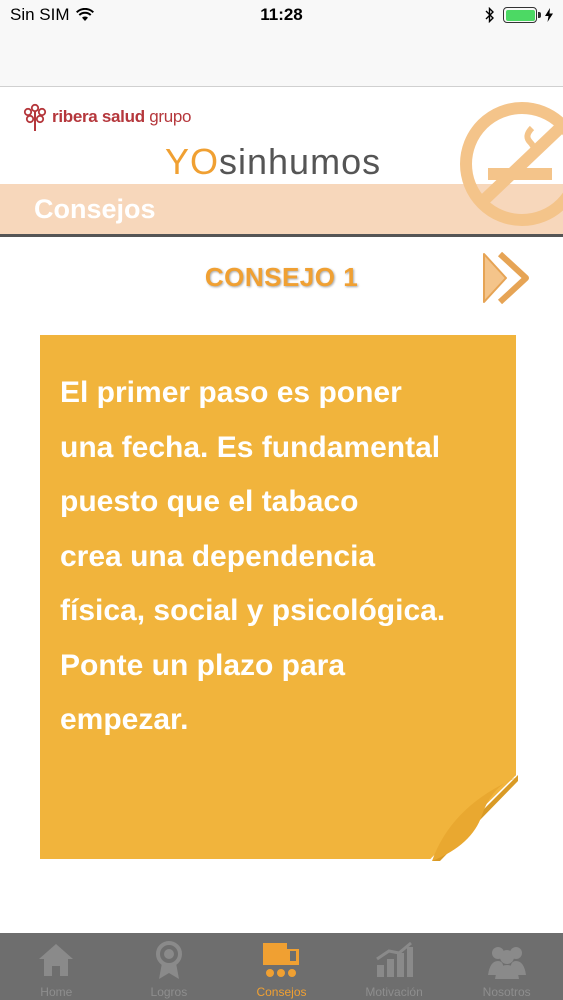 This screenshot has width=563, height=1000. I want to click on next-tip-button, so click(508, 278).